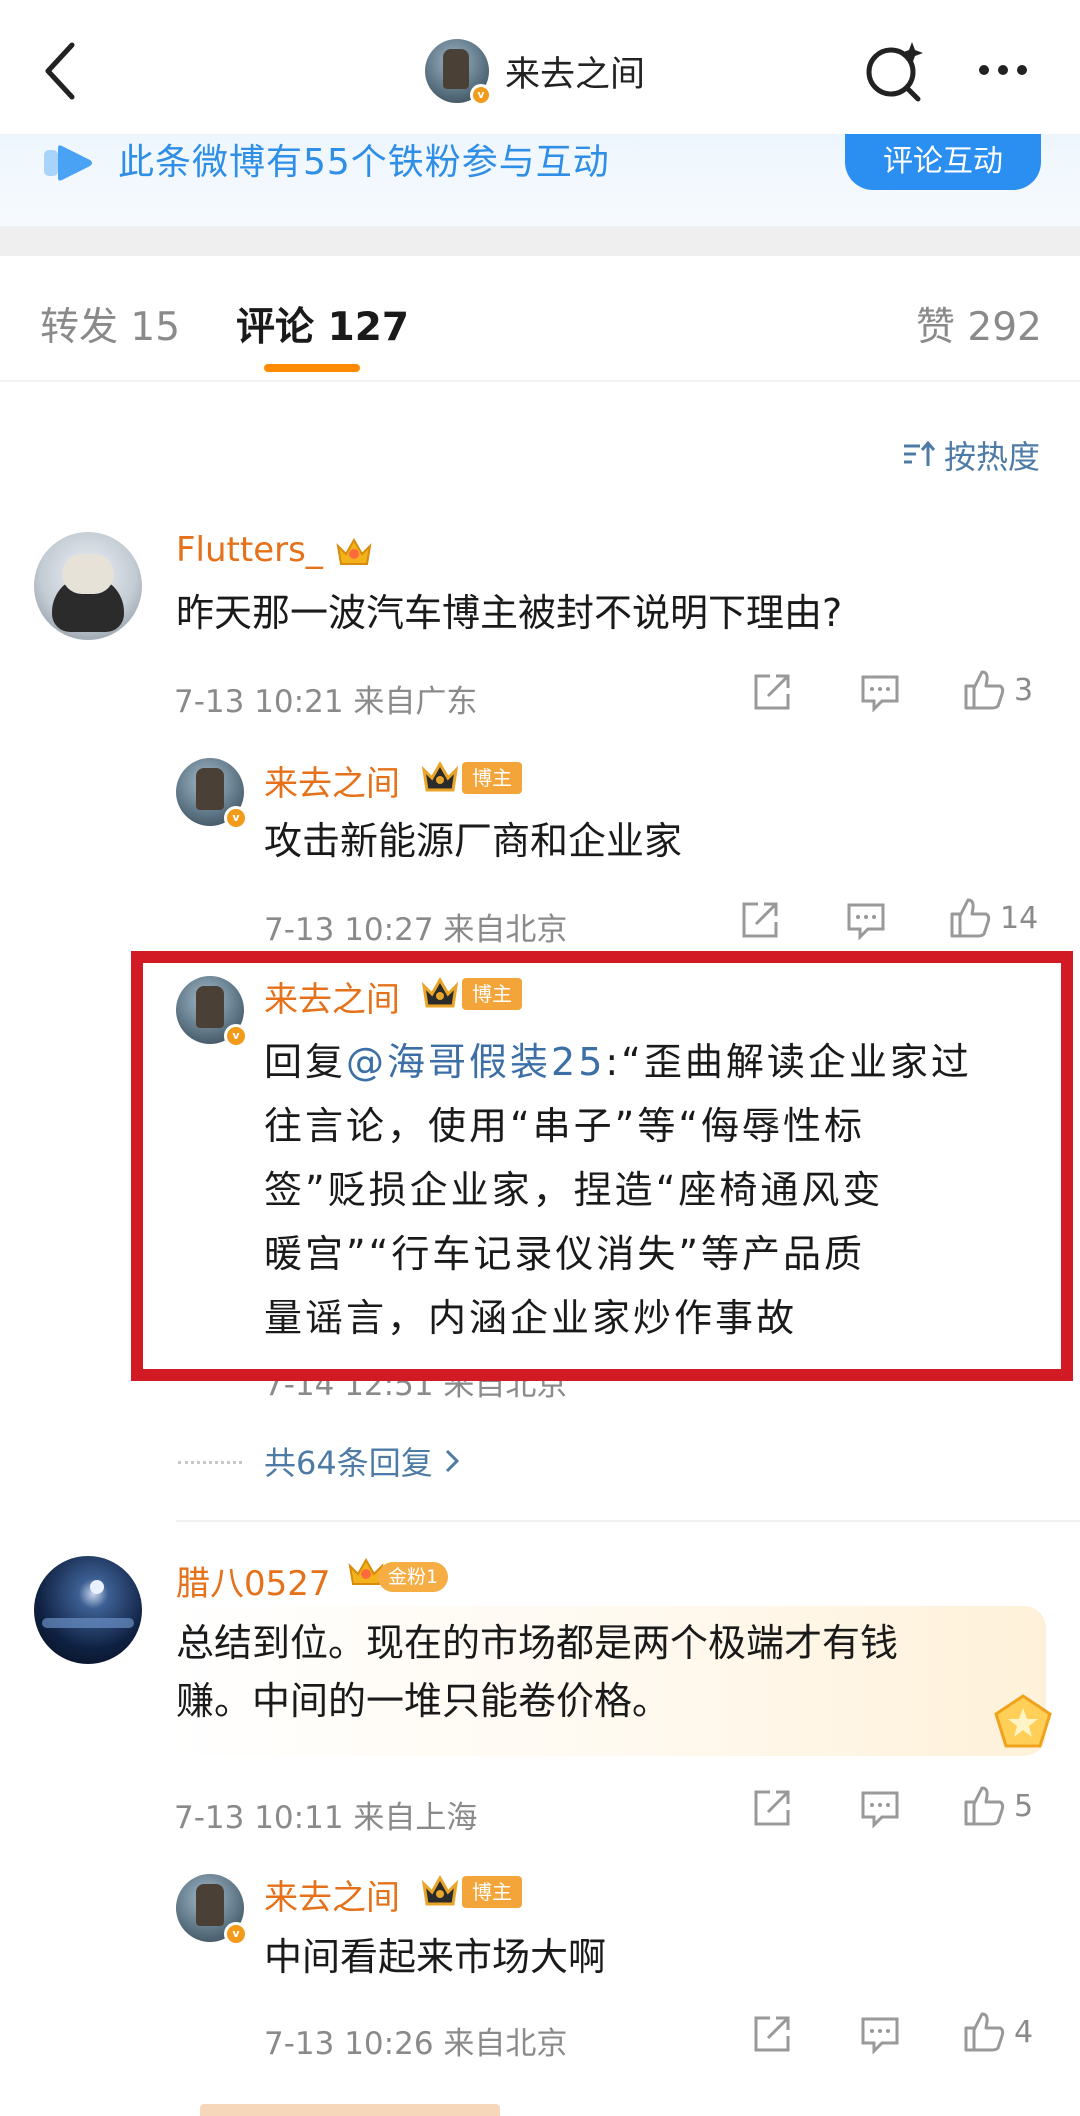  Describe the element at coordinates (413, 1577) in the screenshot. I see `gold-fan-tag: 金粉1` at that location.